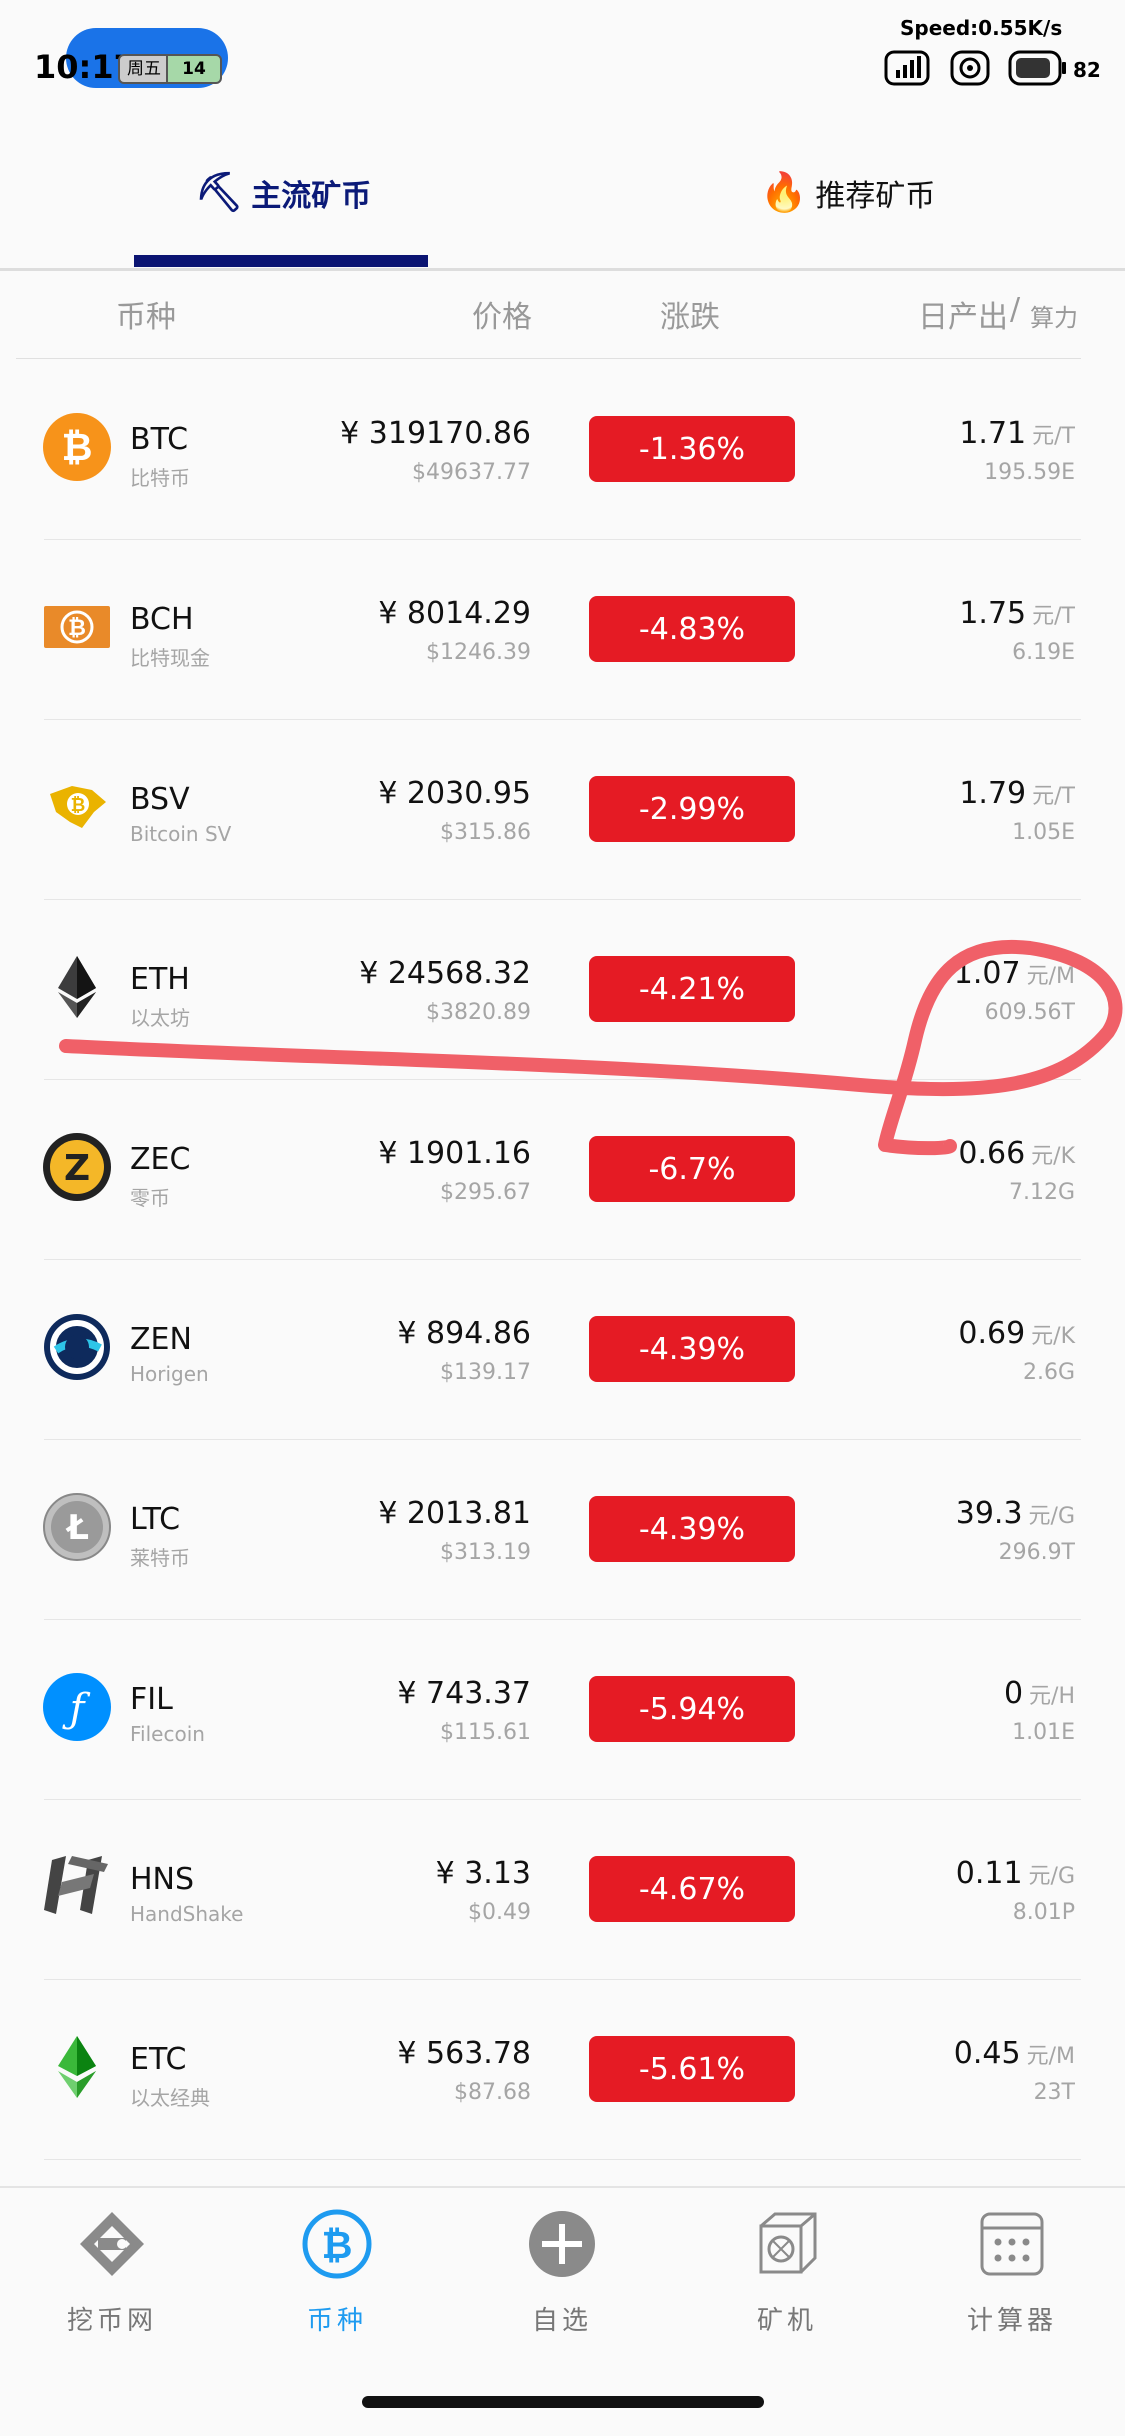 The image size is (1125, 2436). I want to click on hashrate: 8.01P, so click(1043, 1912).